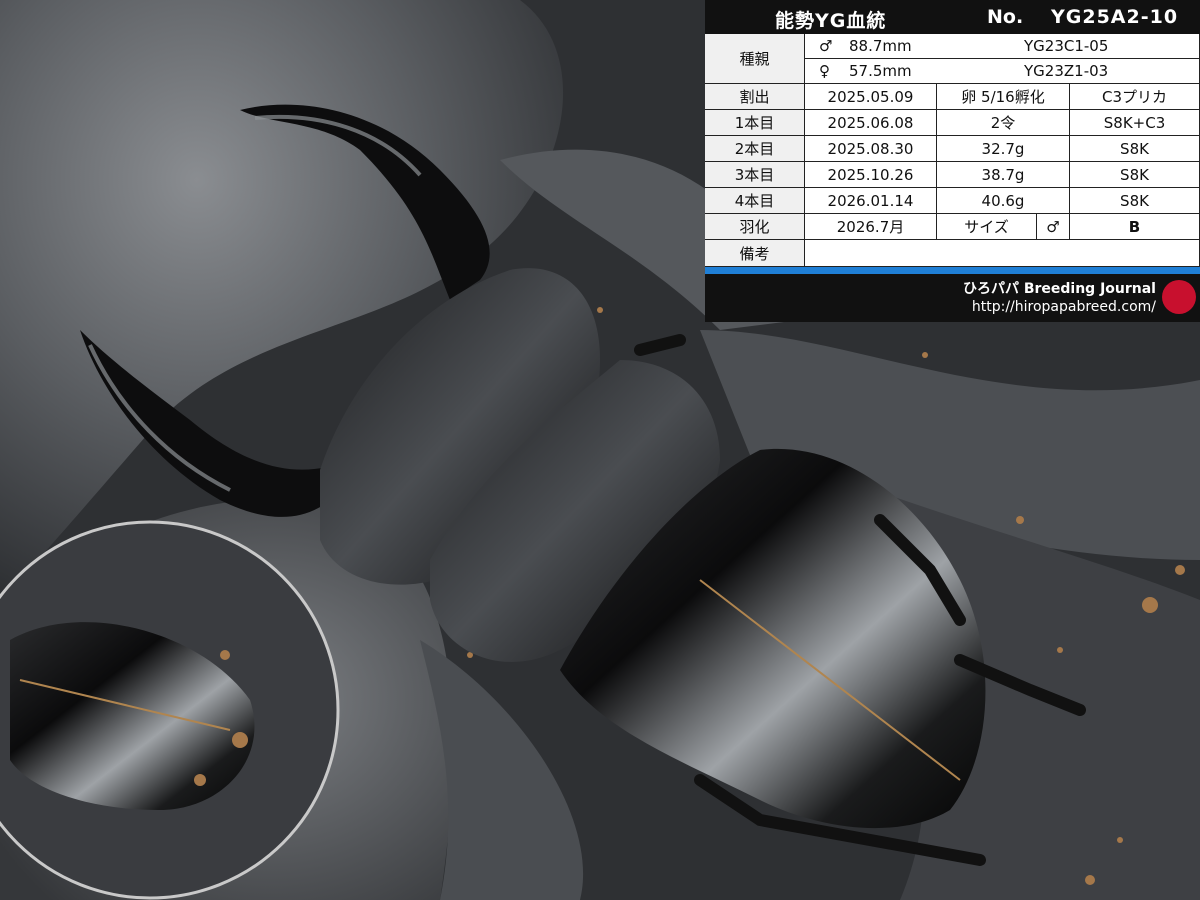 This screenshot has height=900, width=1200. Describe the element at coordinates (1002, 46) in the screenshot. I see `male-parent-row: ♂ 88.7mm YG23C1-05` at that location.